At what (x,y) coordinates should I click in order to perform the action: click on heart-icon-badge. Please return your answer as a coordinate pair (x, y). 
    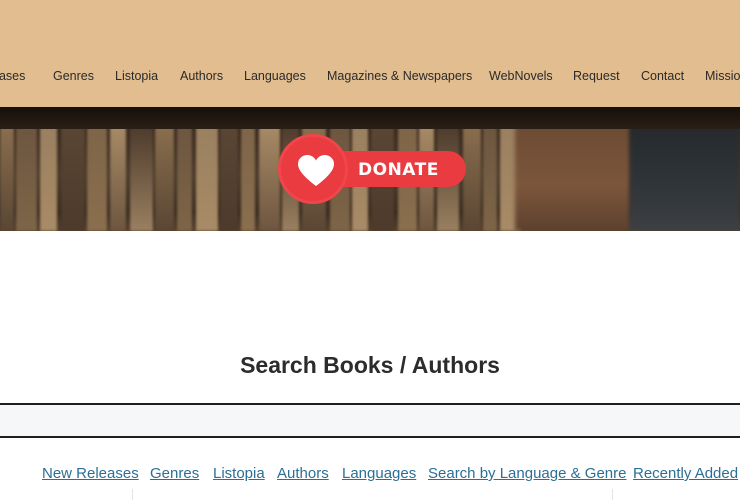
    Looking at the image, I should click on (313, 169).